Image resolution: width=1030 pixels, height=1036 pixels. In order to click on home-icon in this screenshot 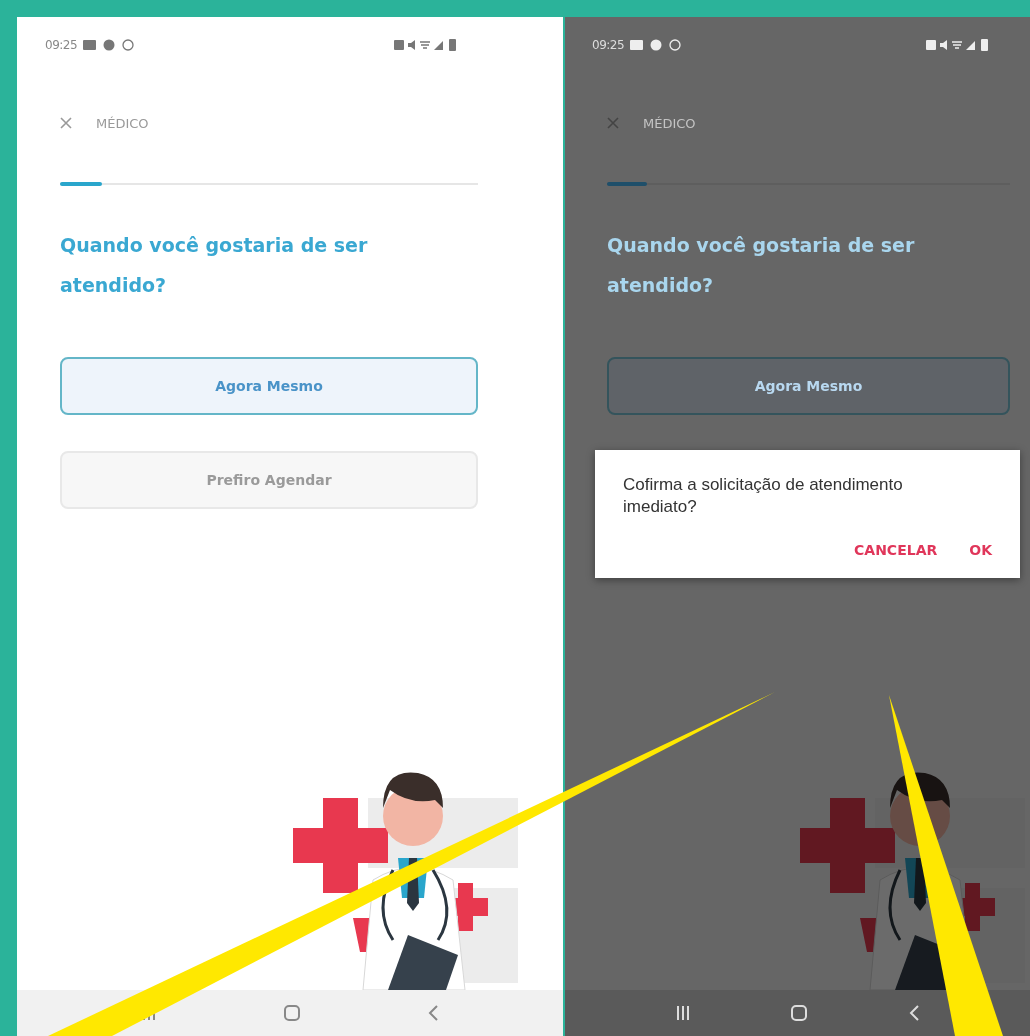, I will do `click(292, 1013)`.